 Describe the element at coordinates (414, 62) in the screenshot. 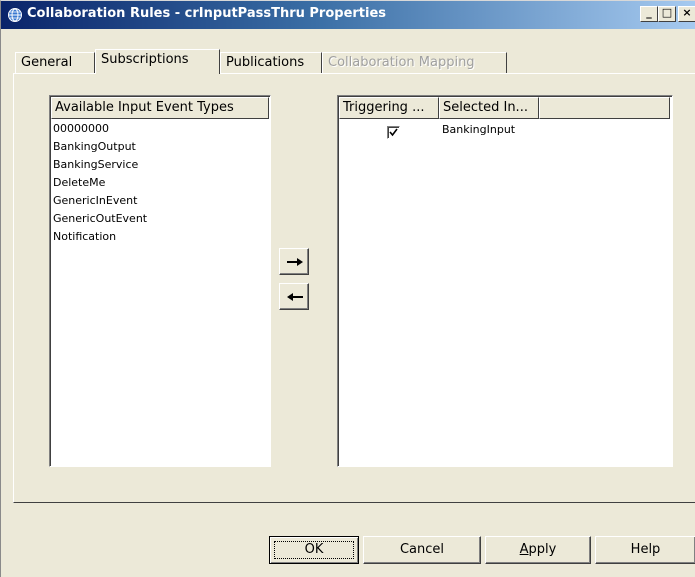

I see `tab-collaboration-mapping: Collaboration Mapping` at that location.